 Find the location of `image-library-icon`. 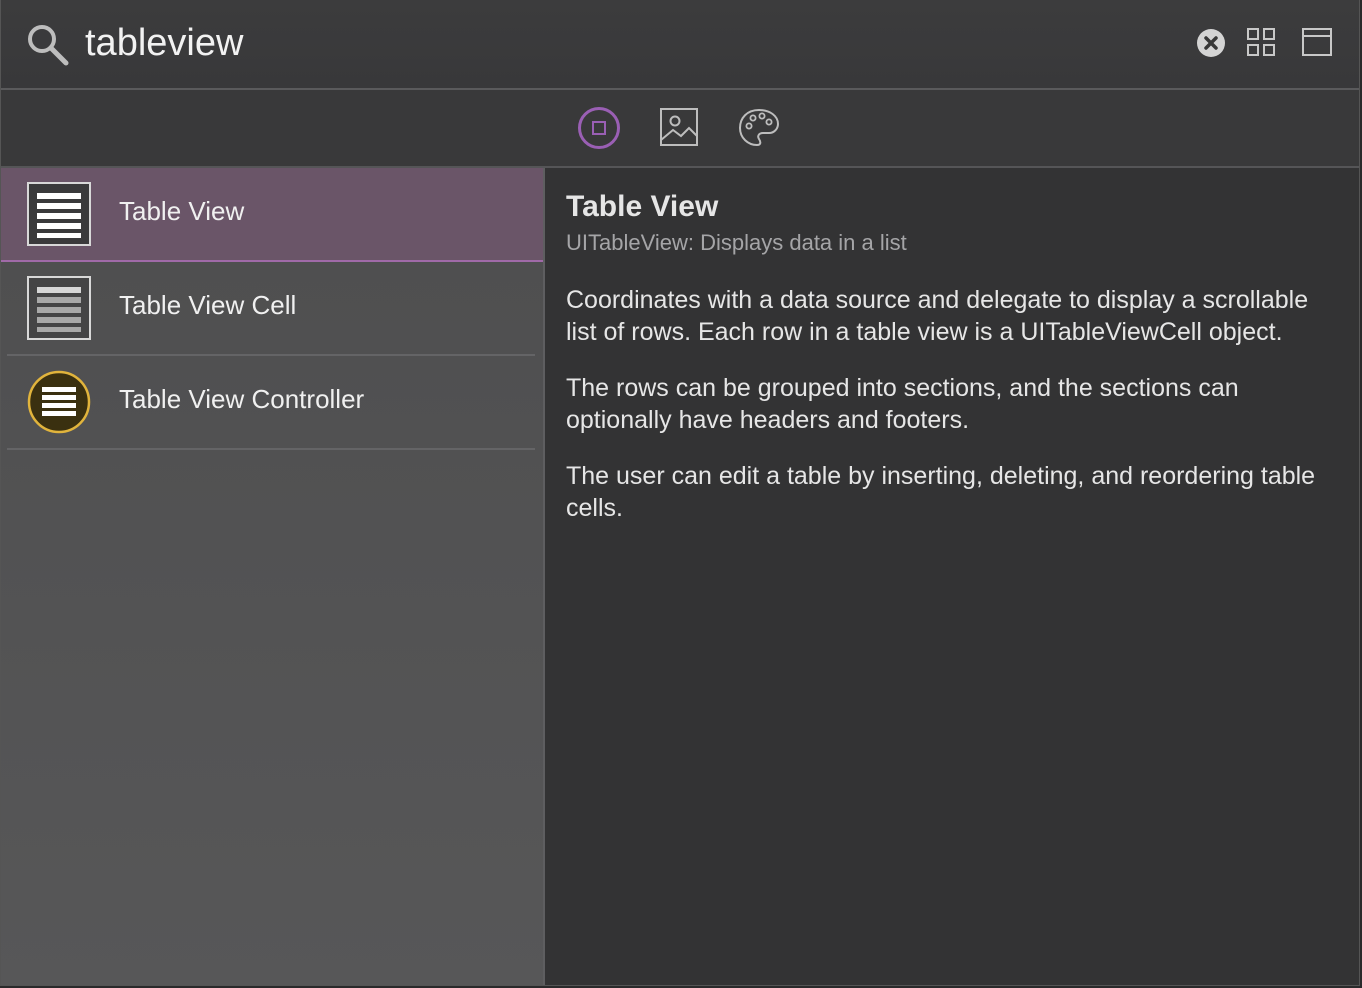

image-library-icon is located at coordinates (679, 128).